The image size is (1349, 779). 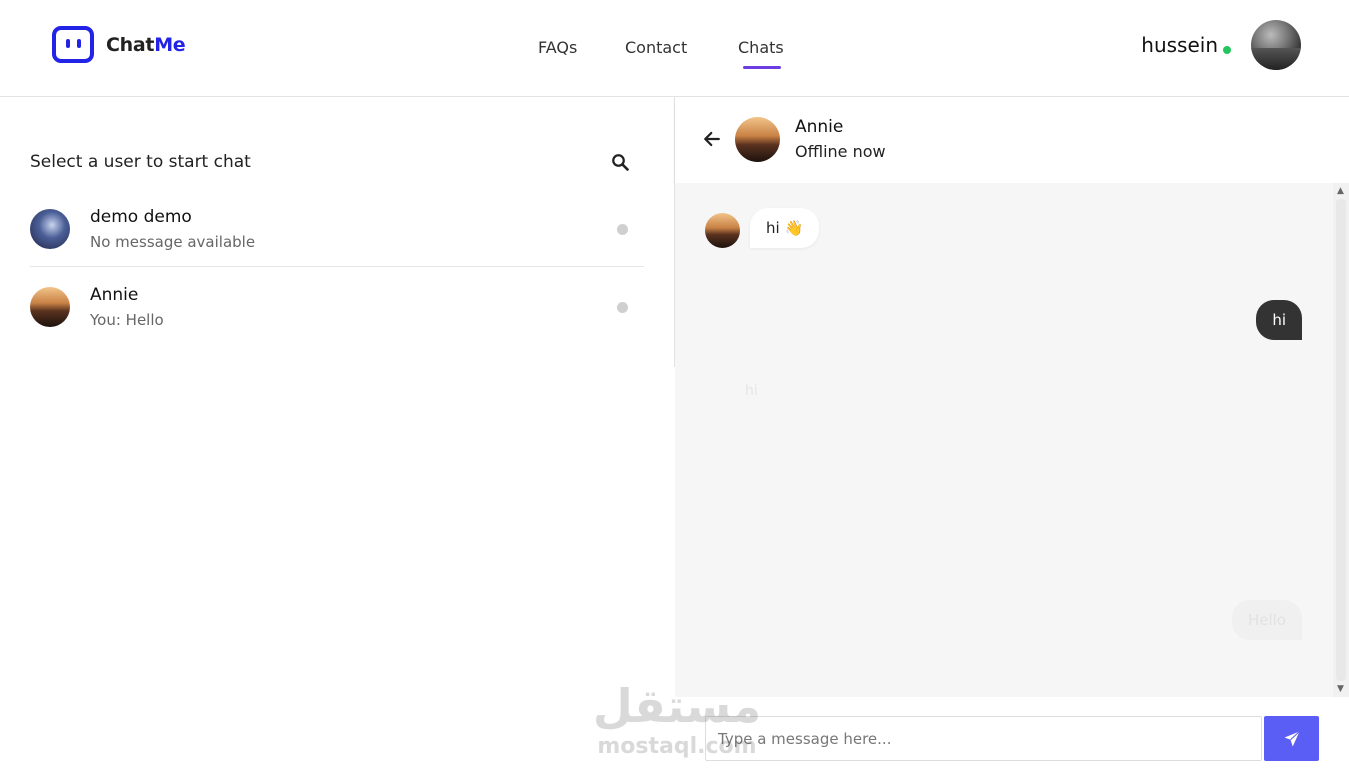 I want to click on outgoing-message: Hello, so click(x=1266, y=620).